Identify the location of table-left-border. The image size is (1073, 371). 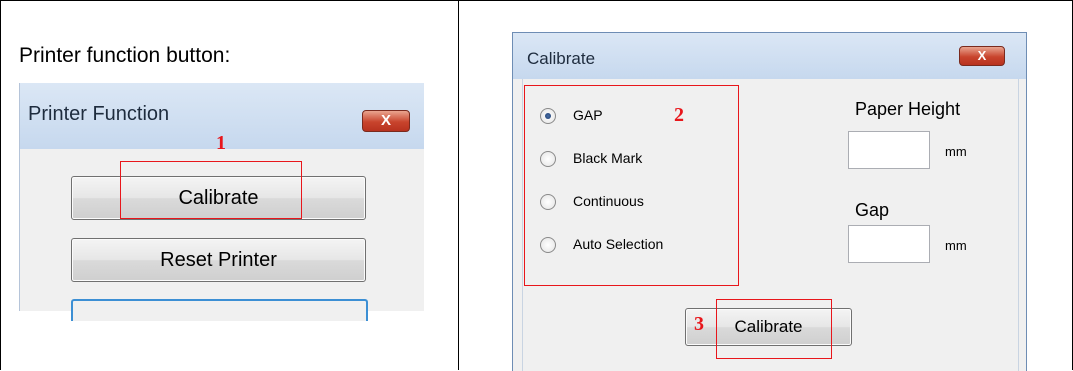
(0, 185).